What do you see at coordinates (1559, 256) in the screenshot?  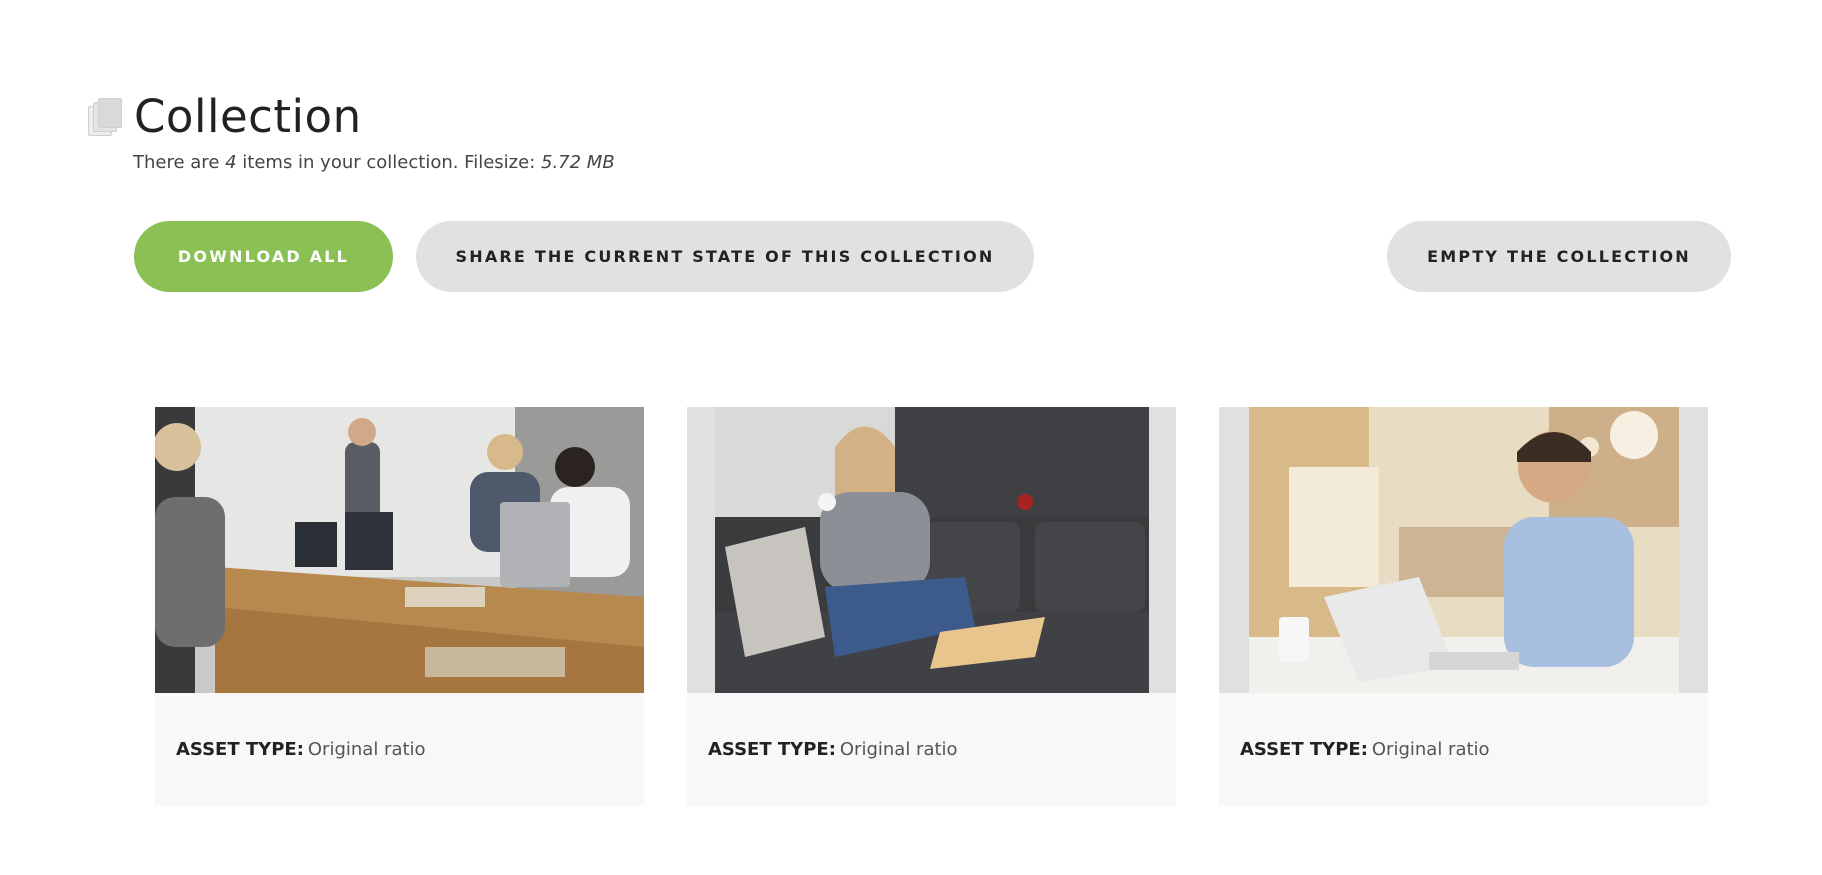 I see `empty-collection-button: EMPTY THE COLLECTION` at bounding box center [1559, 256].